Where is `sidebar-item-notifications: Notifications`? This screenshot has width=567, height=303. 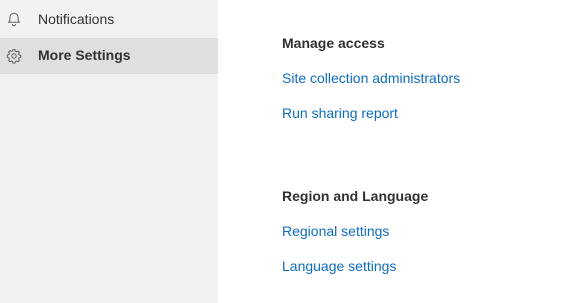 sidebar-item-notifications: Notifications is located at coordinates (109, 18).